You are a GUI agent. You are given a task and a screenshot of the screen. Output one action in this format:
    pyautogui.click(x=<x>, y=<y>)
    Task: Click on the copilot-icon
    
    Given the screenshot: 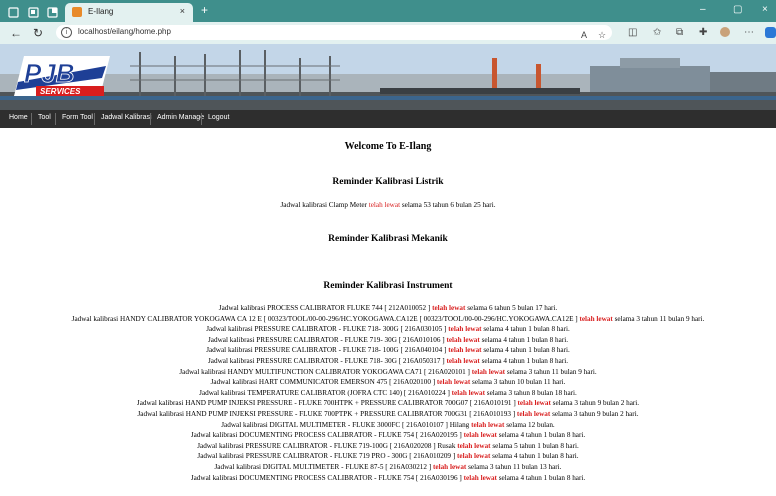 What is the action you would take?
    pyautogui.click(x=770, y=34)
    